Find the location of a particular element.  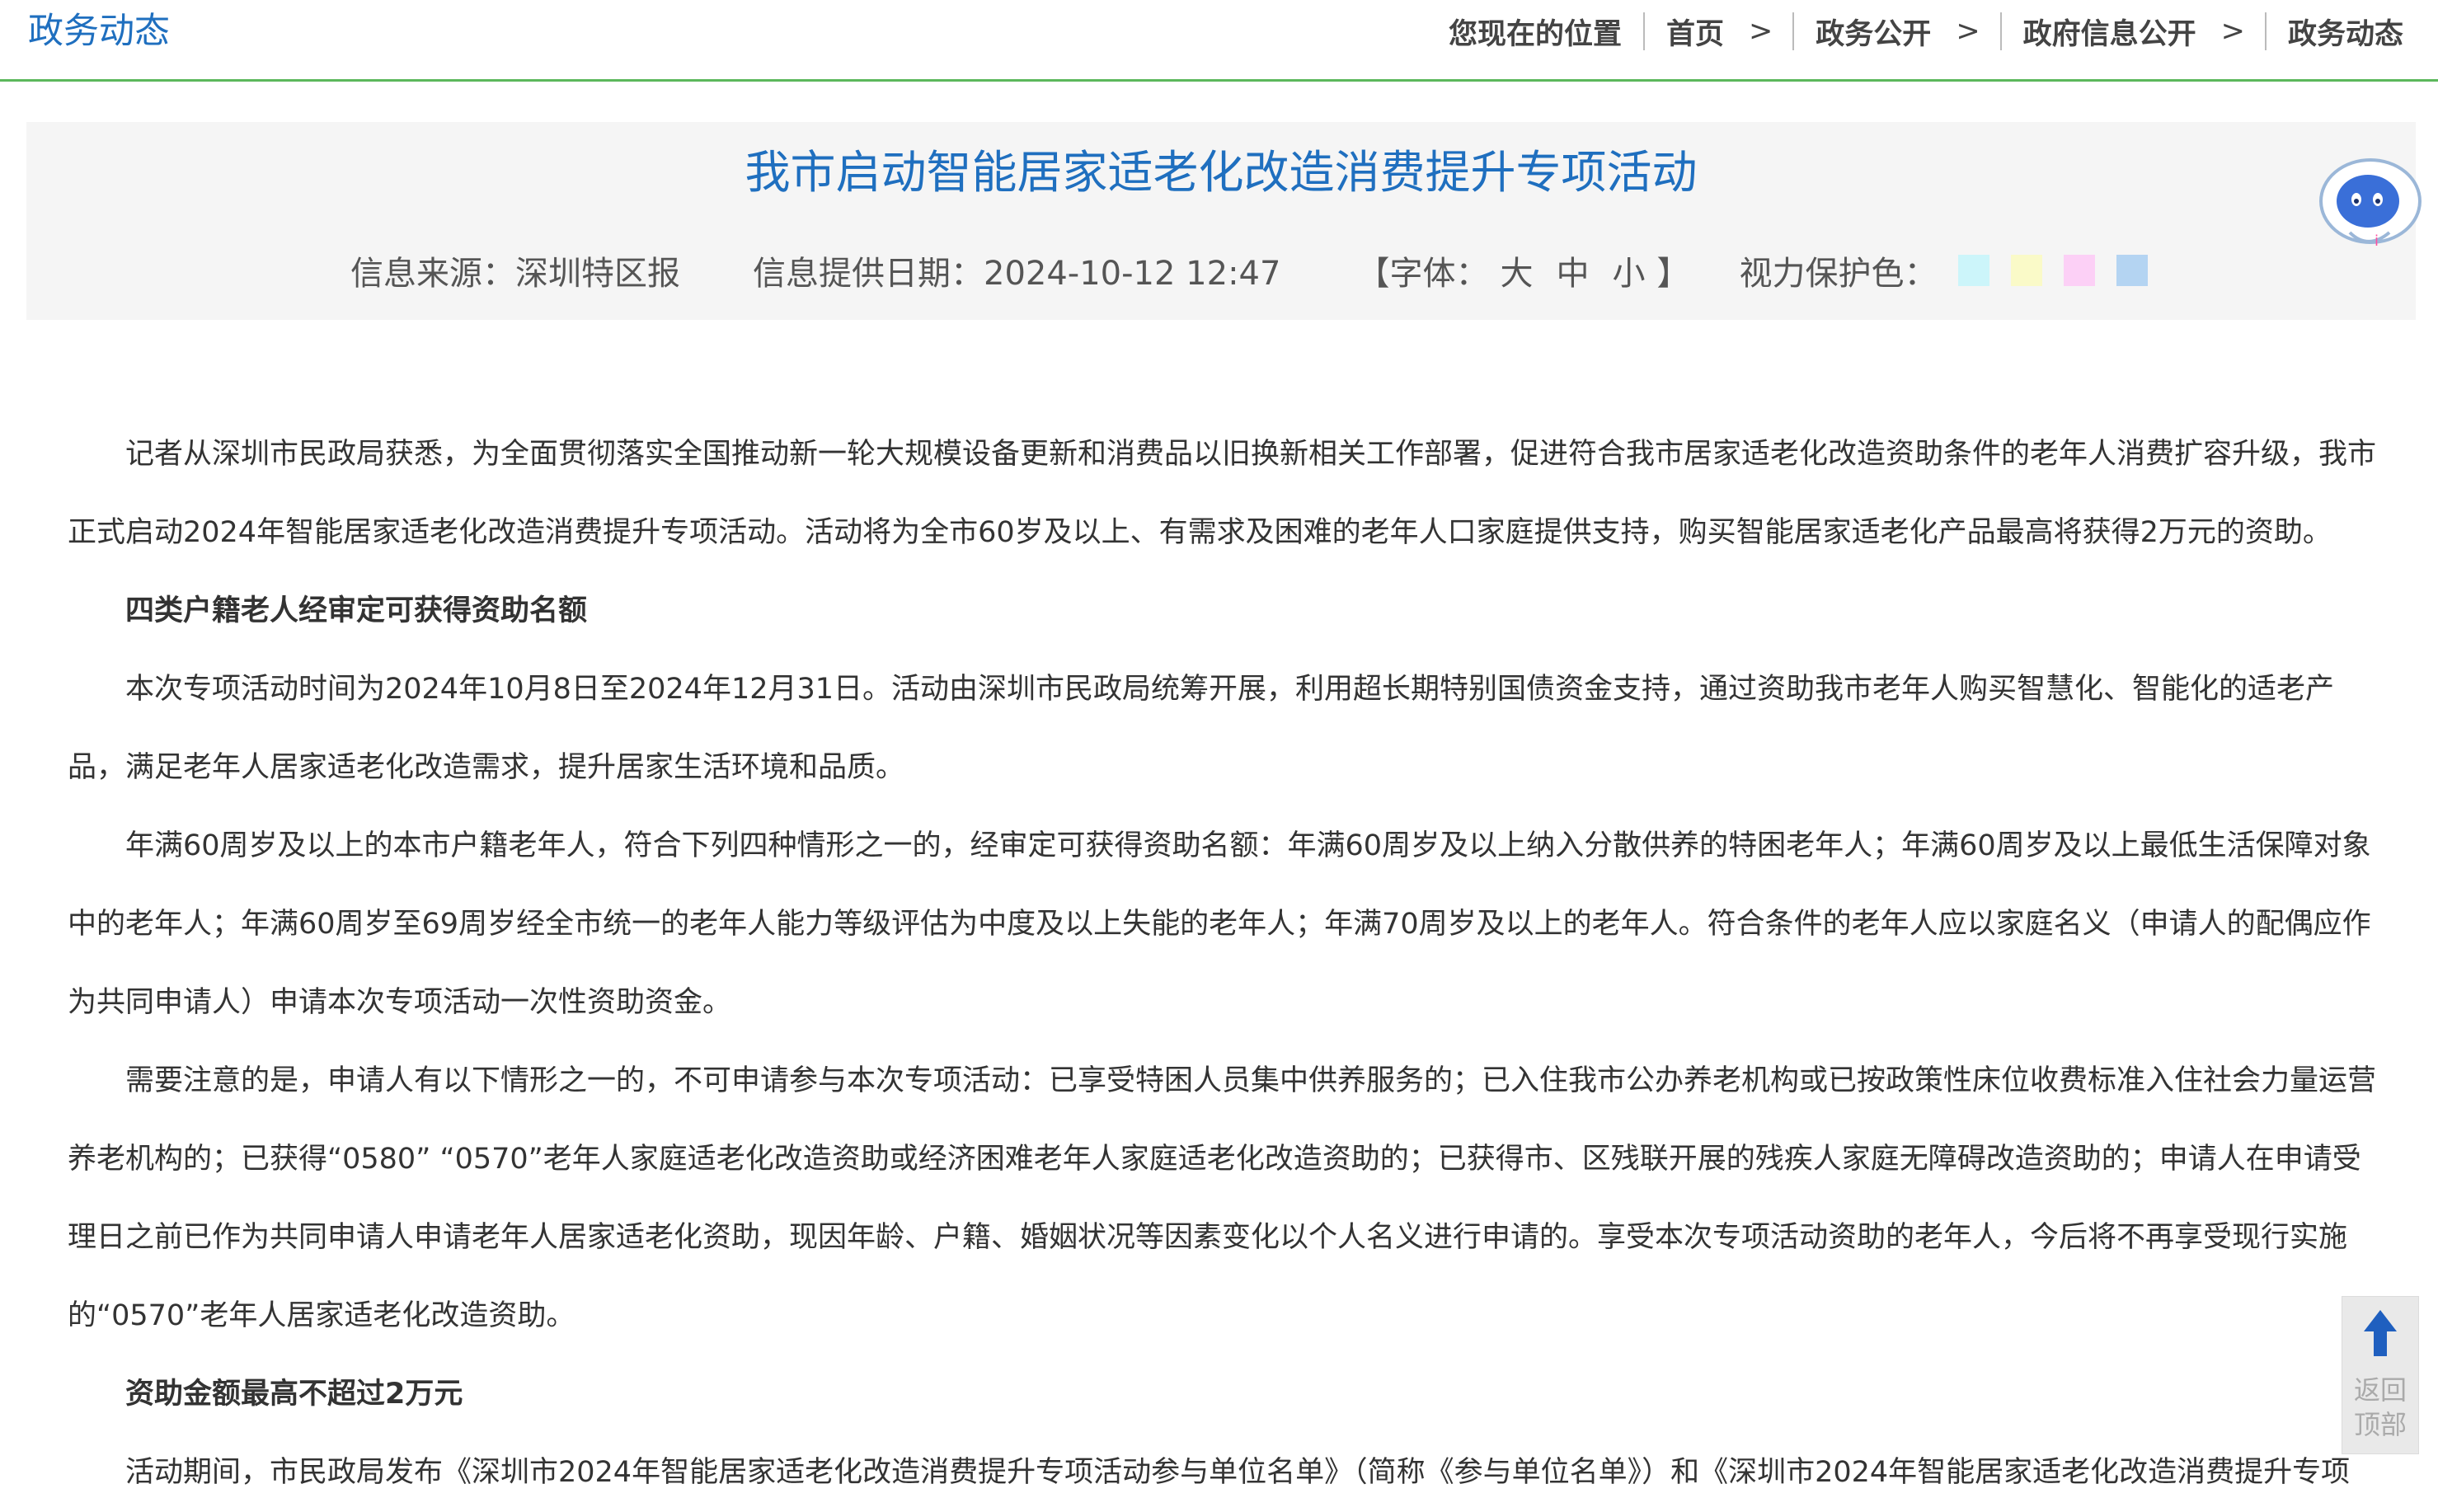

top-bar: 政务动态 您现在的位置 首页 > 政务公开 > 政府信息公开 > 政务动态 is located at coordinates (1219, 41).